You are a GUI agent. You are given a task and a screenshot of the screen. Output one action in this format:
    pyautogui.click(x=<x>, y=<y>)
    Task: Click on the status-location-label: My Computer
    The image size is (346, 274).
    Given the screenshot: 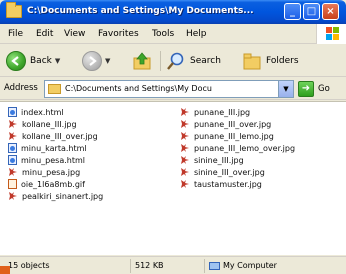 What is the action you would take?
    pyautogui.click(x=250, y=265)
    